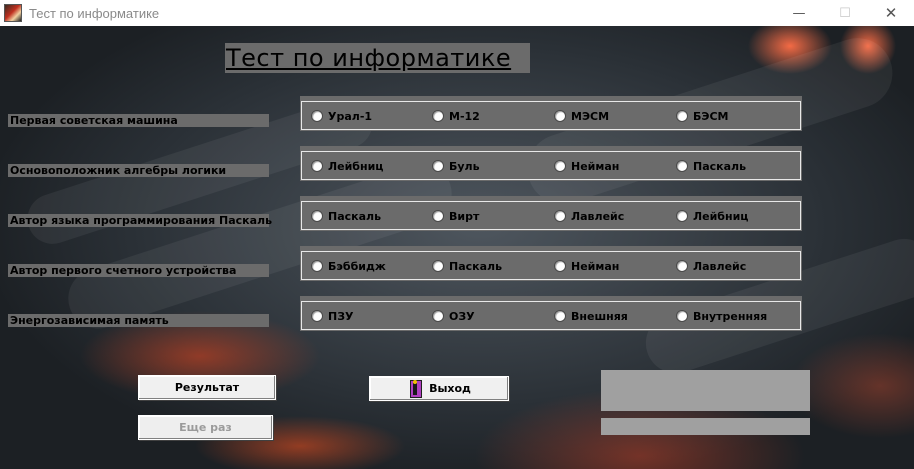 The height and width of the screenshot is (469, 914). Describe the element at coordinates (845, 13) in the screenshot. I see `maximize-button: ☐` at that location.